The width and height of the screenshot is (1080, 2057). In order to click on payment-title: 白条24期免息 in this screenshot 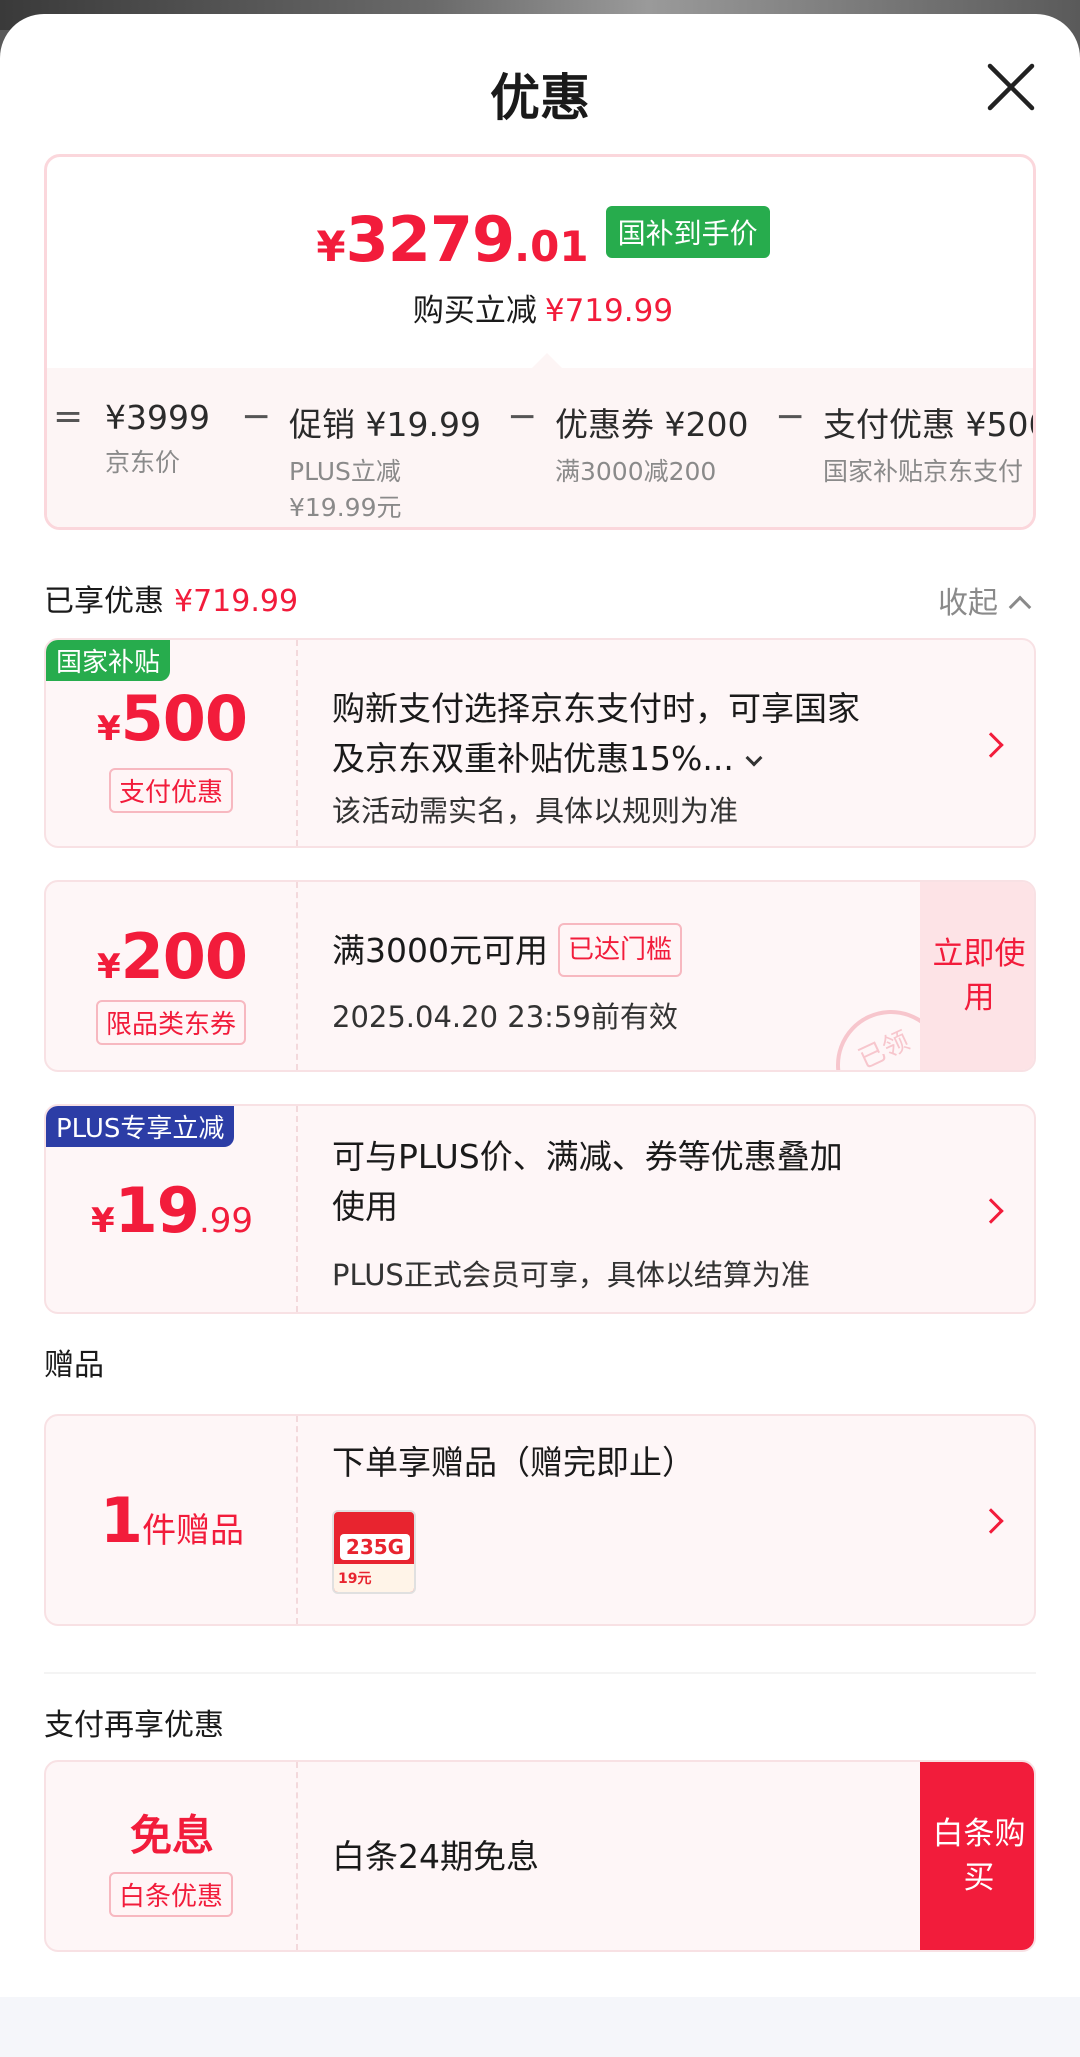, I will do `click(435, 1856)`.